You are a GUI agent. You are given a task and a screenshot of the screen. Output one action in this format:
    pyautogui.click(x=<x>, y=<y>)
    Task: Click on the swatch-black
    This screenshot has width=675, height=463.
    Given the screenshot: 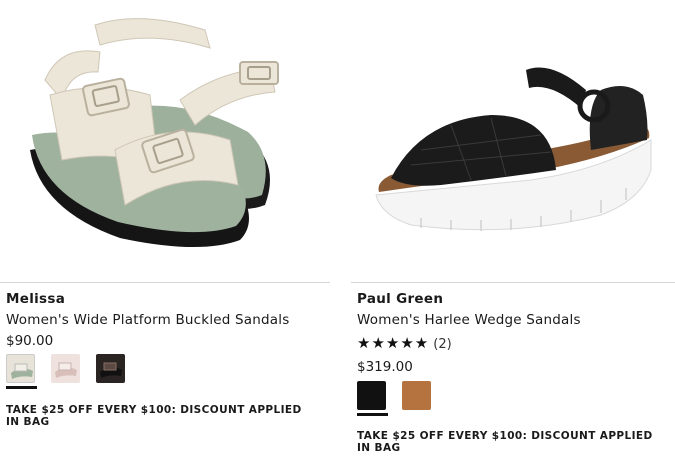 What is the action you would take?
    pyautogui.click(x=371, y=395)
    